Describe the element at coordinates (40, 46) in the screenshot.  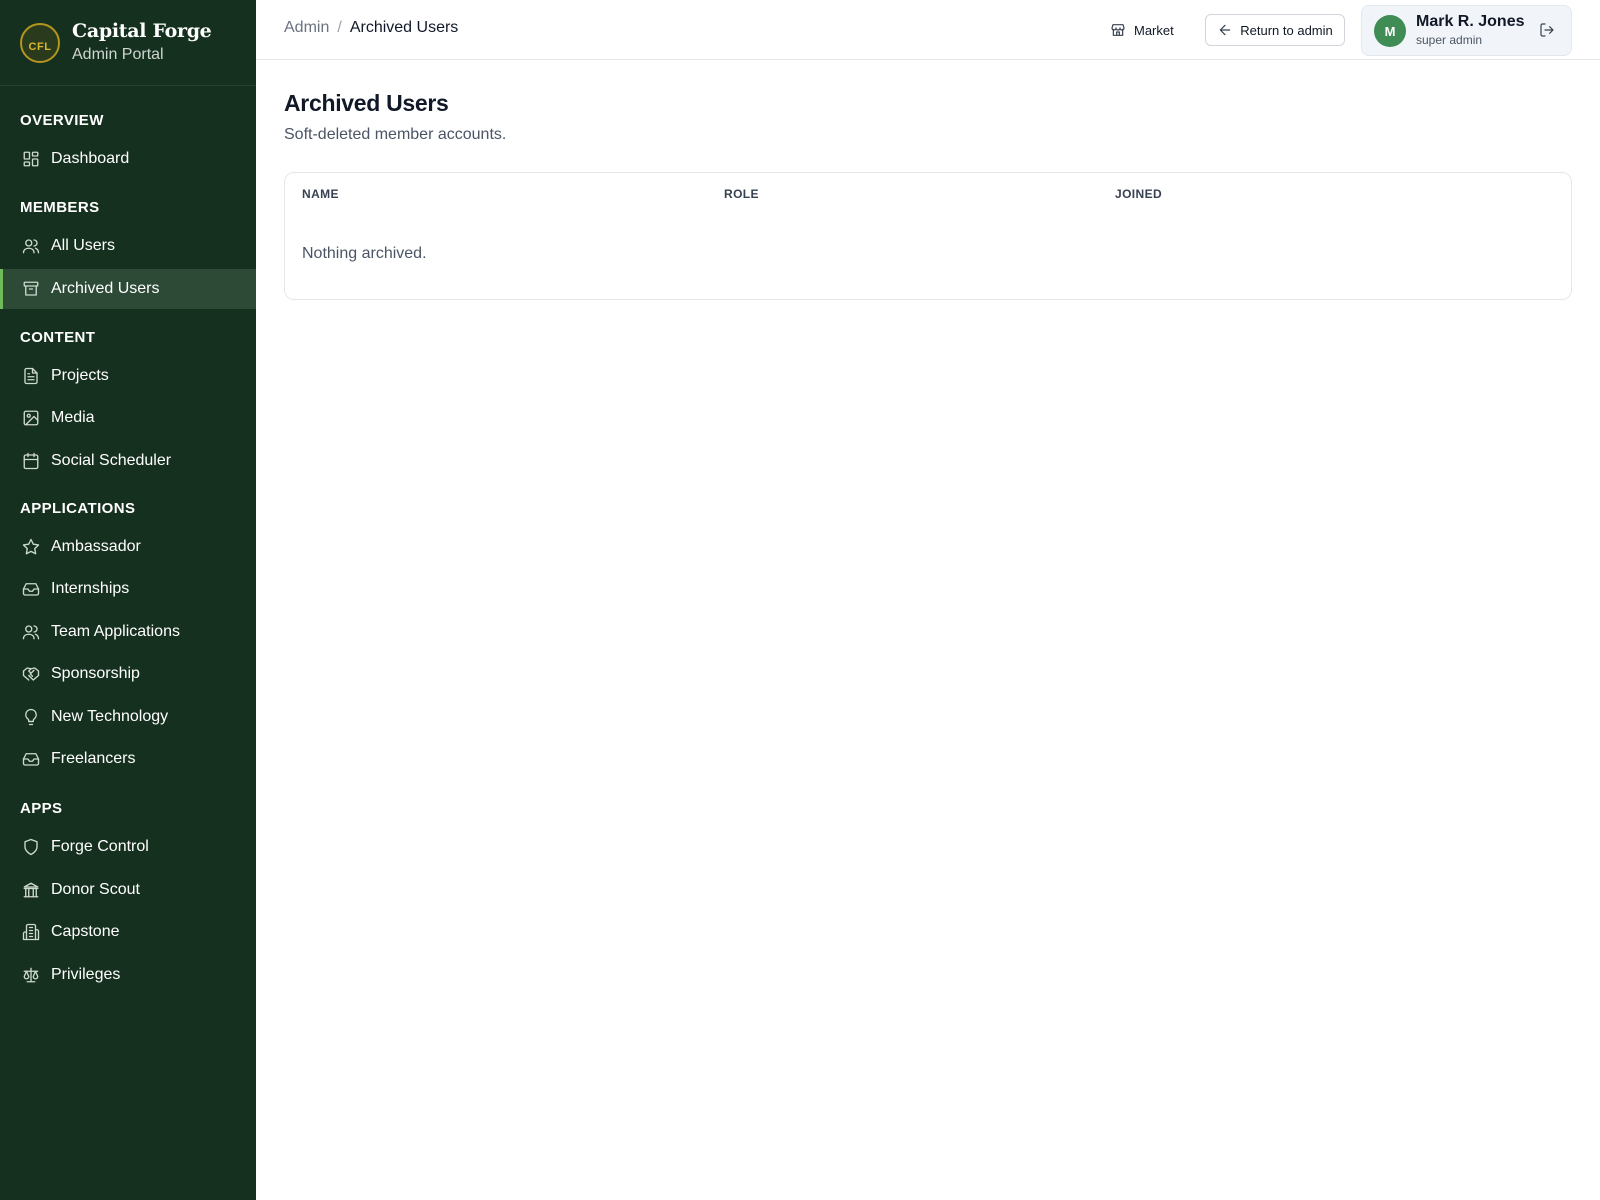
I see `logo-text: CFL` at that location.